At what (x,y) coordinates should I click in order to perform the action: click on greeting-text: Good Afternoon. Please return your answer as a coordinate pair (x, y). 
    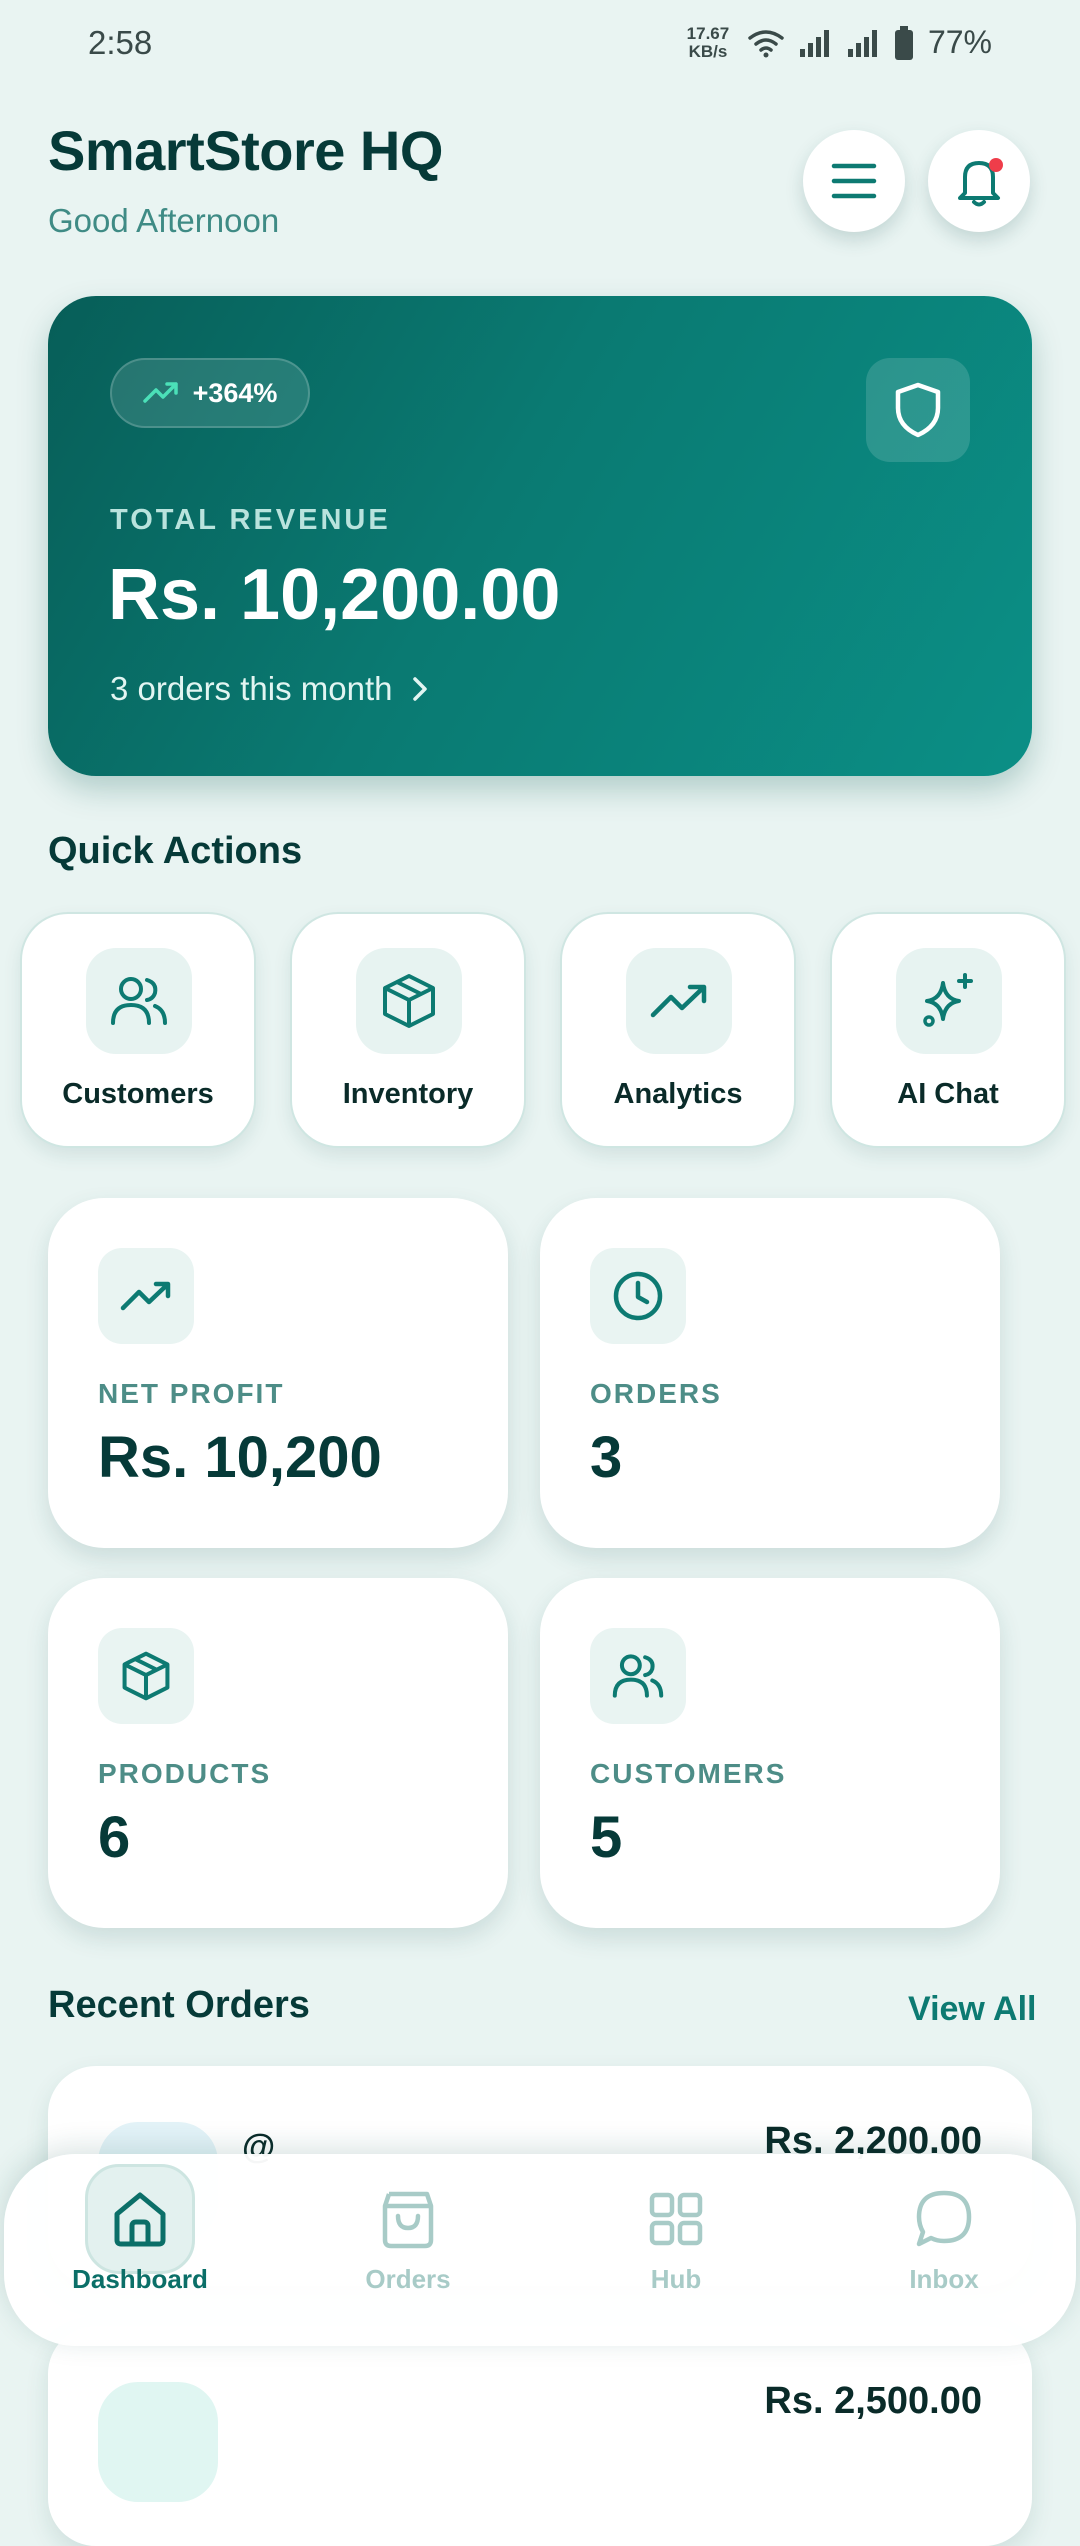
    Looking at the image, I should click on (164, 220).